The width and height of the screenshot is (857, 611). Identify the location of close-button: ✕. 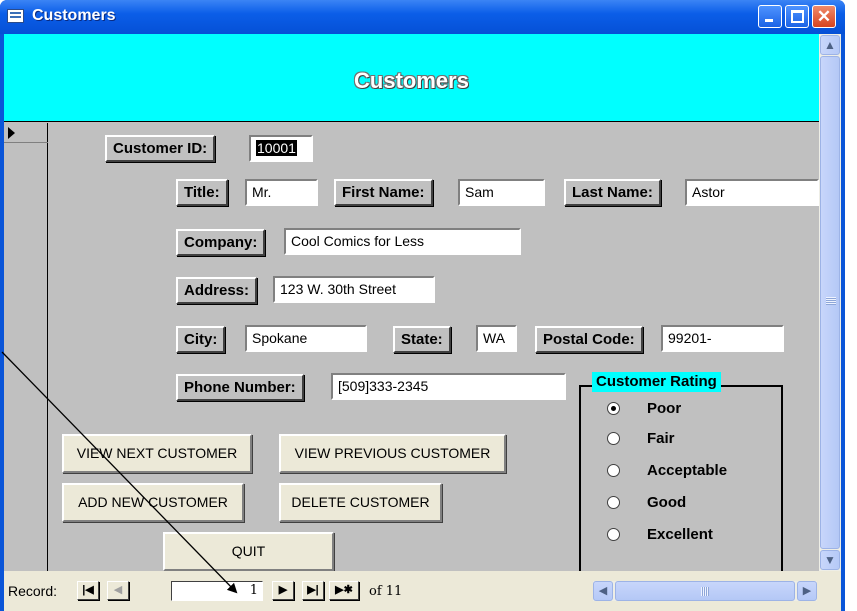
(824, 16).